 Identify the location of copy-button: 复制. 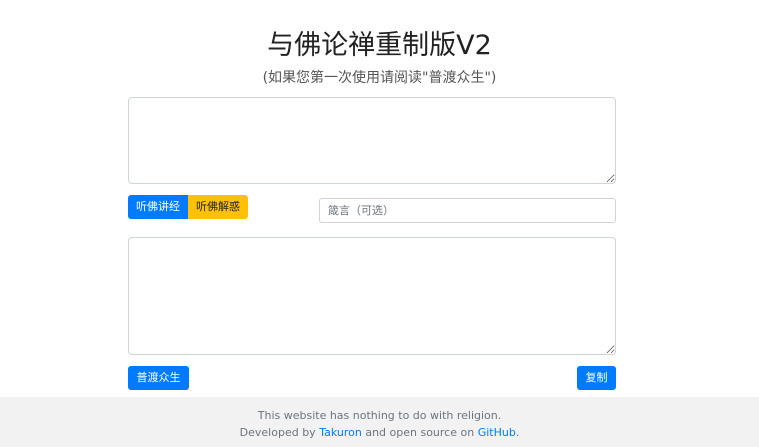
(596, 378).